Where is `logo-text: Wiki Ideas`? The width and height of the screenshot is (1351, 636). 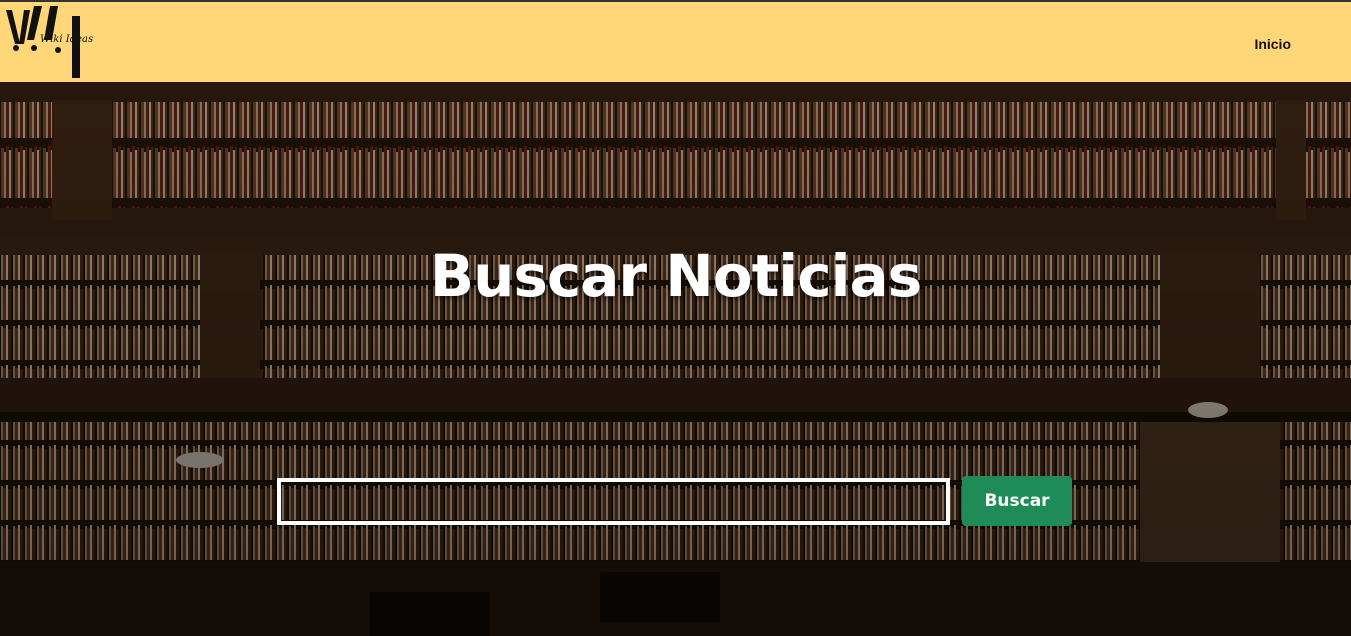
logo-text: Wiki Ideas is located at coordinates (67, 39).